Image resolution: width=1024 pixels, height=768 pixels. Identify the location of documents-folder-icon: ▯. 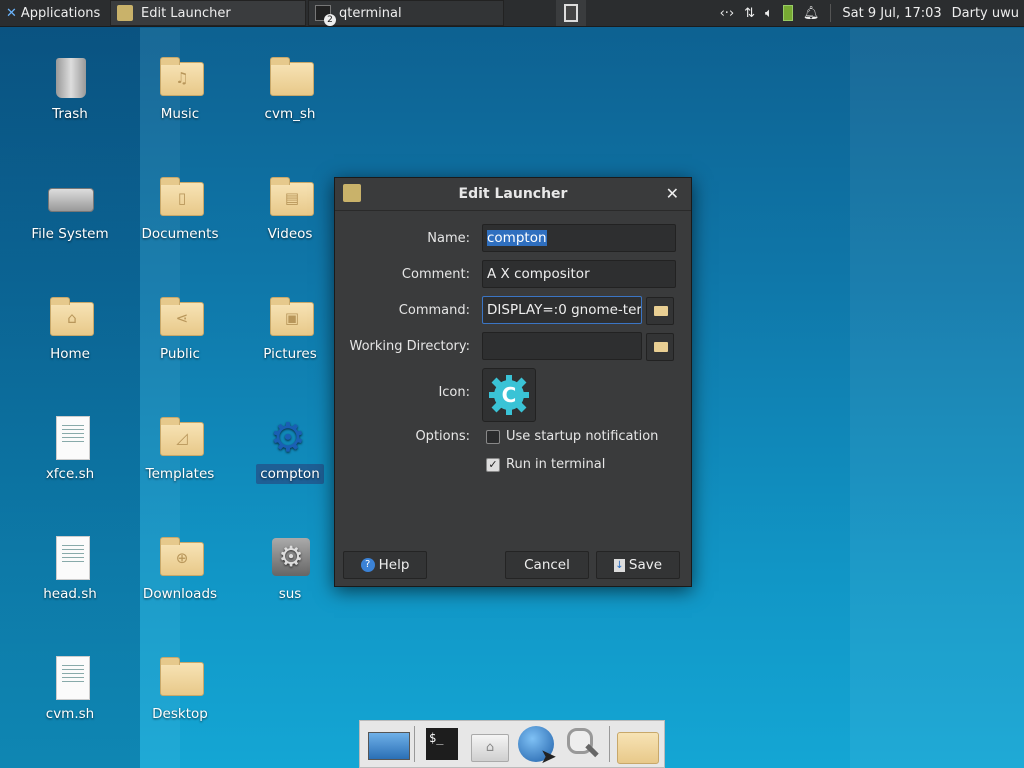
(180, 198).